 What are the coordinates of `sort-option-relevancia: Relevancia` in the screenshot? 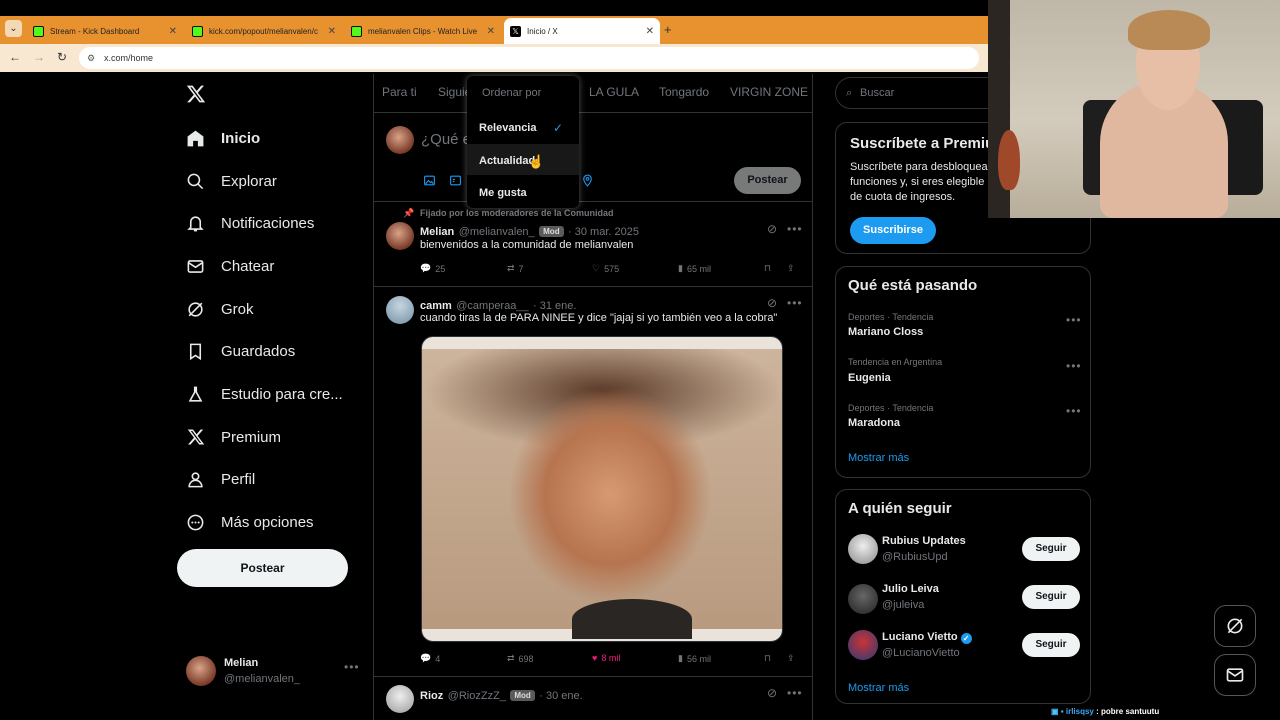 It's located at (507, 128).